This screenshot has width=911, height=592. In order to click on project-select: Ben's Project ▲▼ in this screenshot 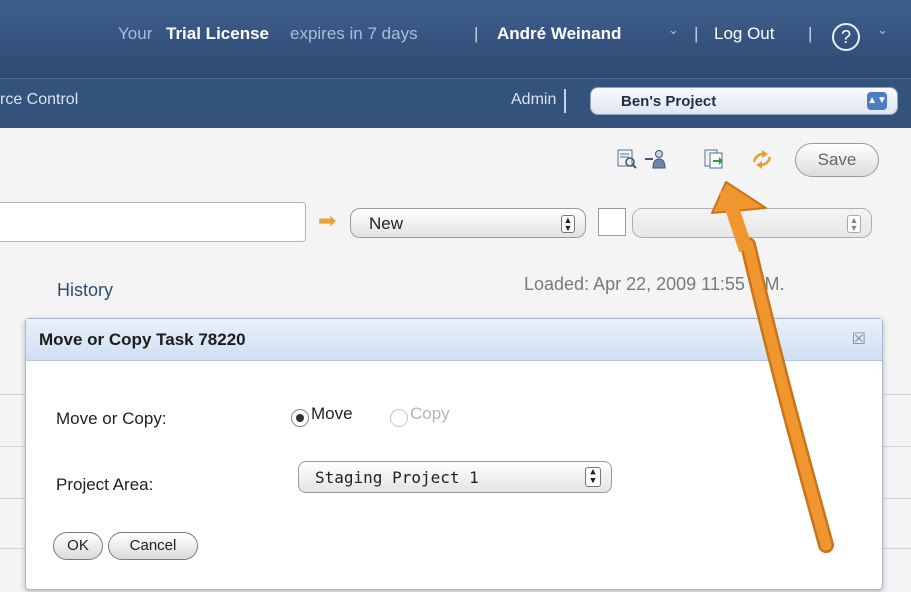, I will do `click(744, 101)`.